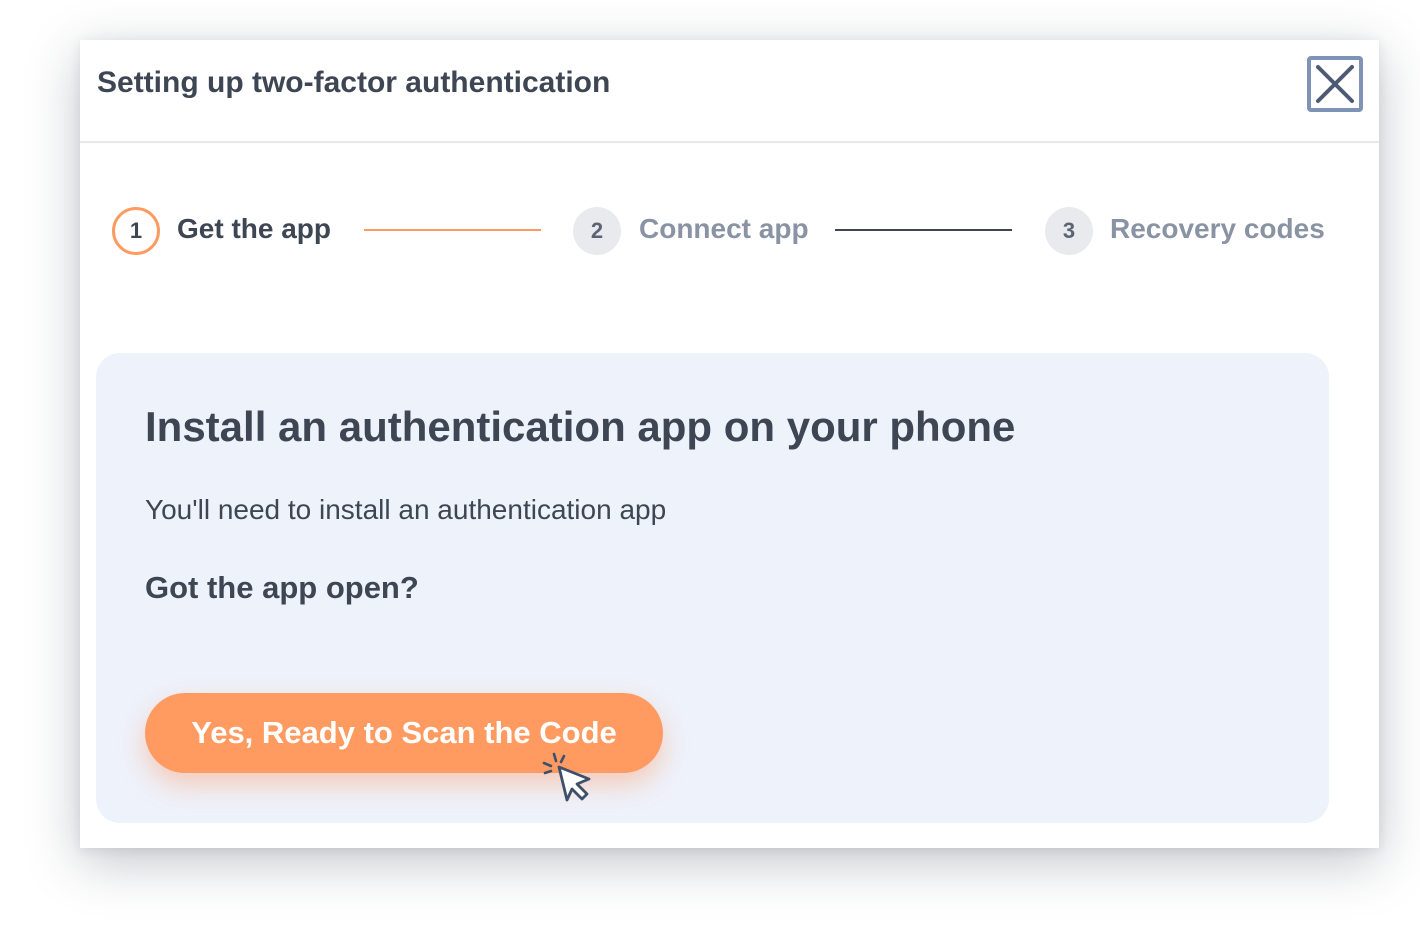  Describe the element at coordinates (254, 228) in the screenshot. I see `step-1-label: Get the app` at that location.